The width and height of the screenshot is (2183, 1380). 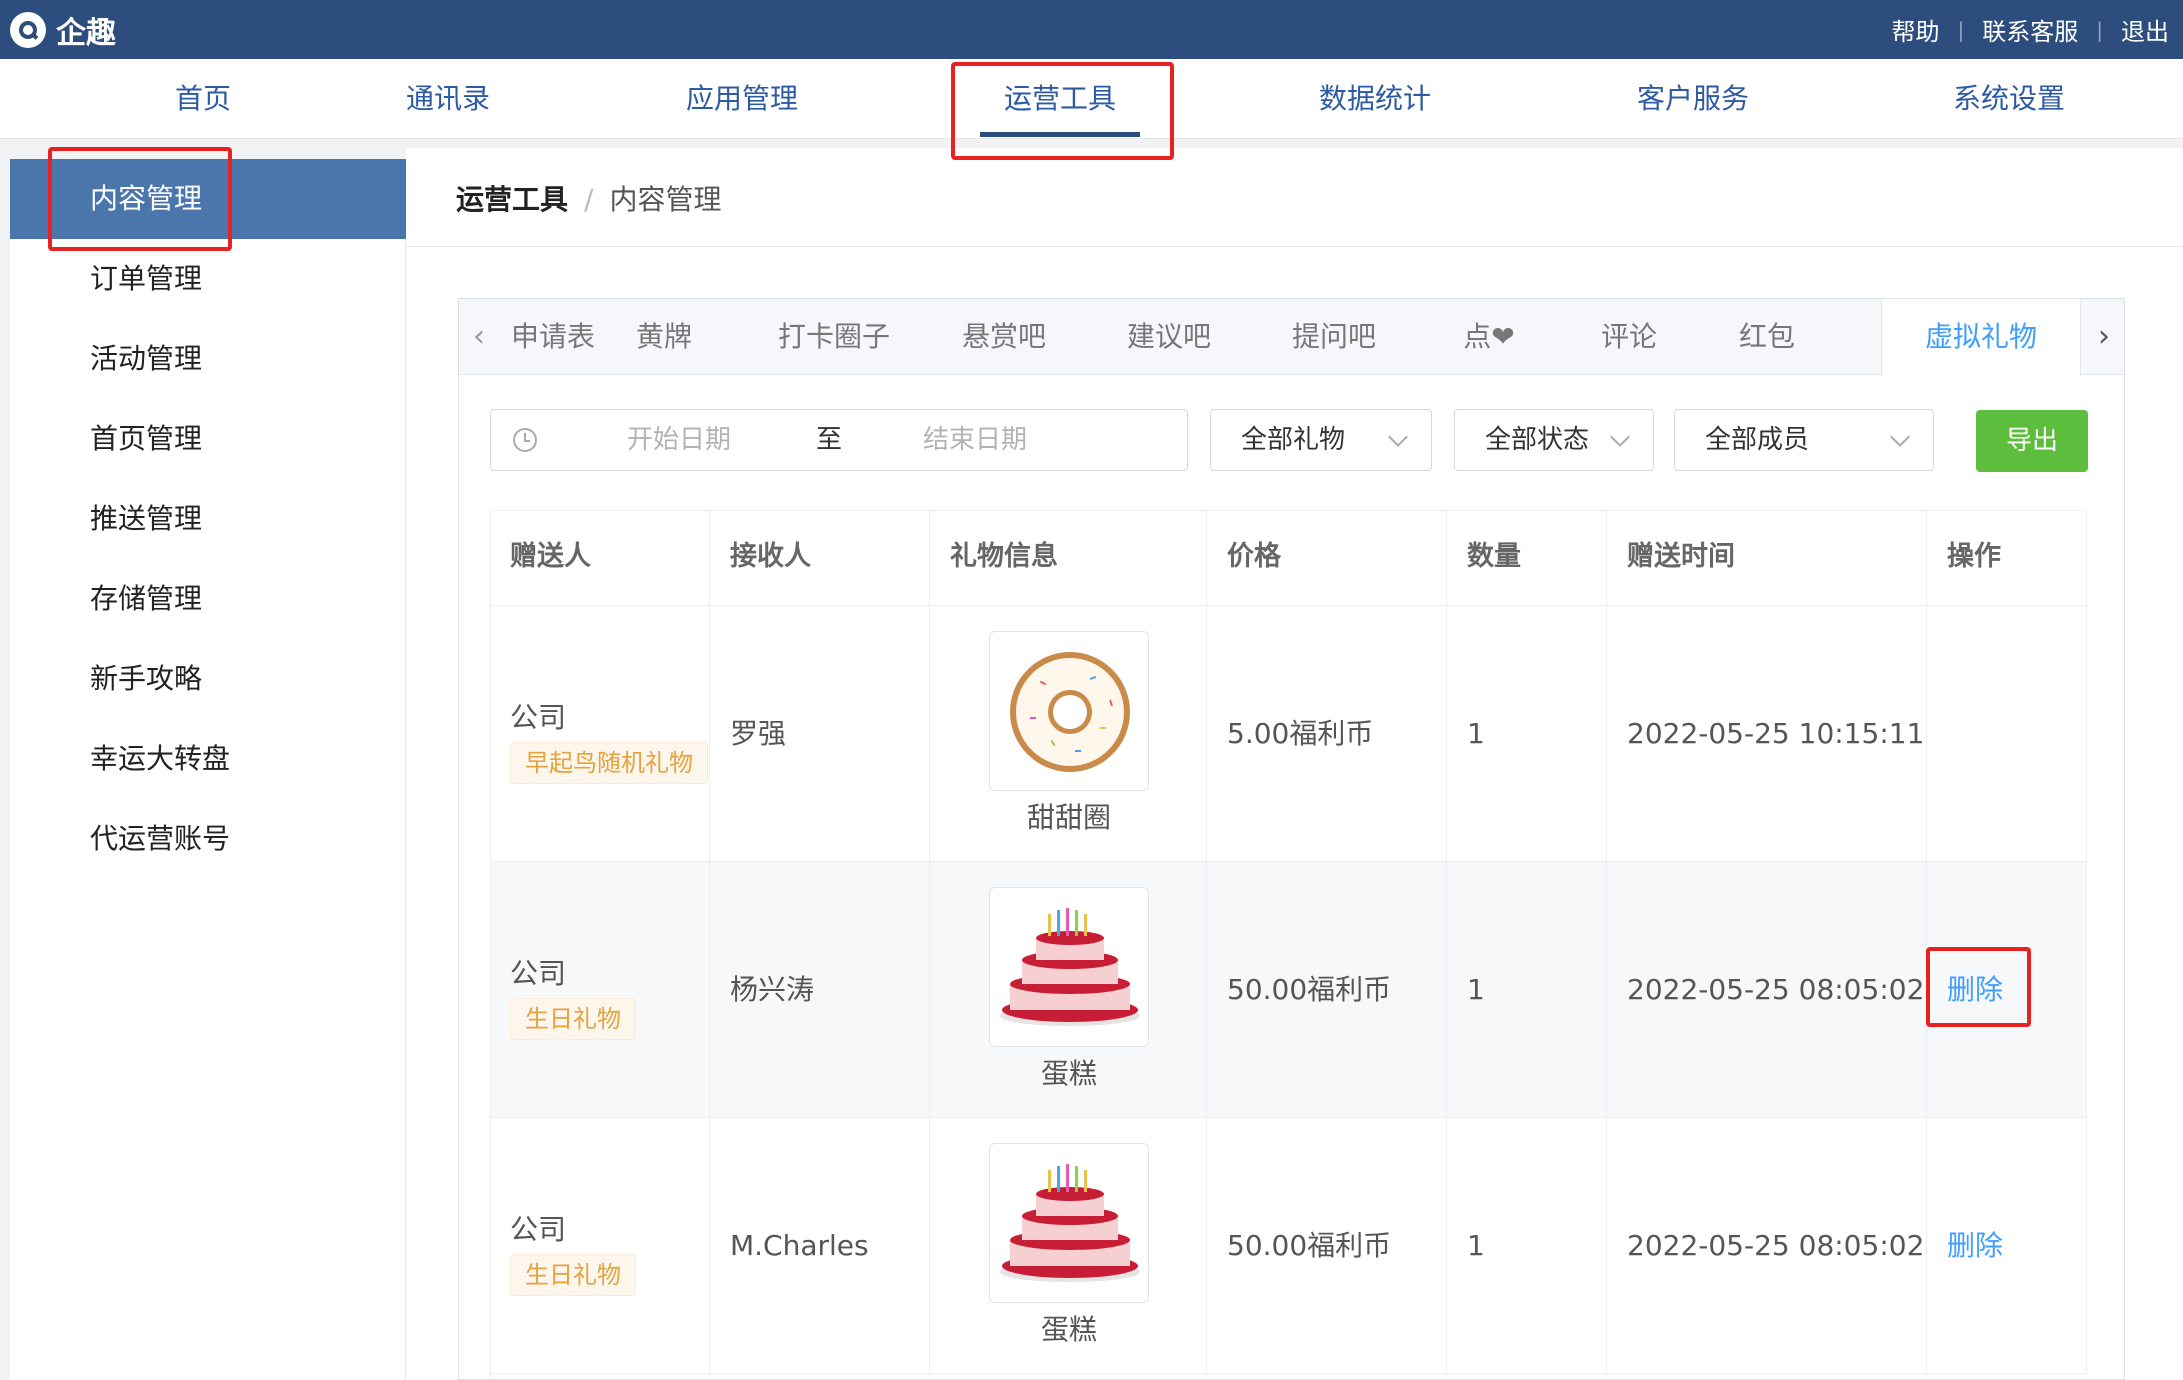 I want to click on sidebar-item-agency-account: 代运营账号, so click(x=208, y=839).